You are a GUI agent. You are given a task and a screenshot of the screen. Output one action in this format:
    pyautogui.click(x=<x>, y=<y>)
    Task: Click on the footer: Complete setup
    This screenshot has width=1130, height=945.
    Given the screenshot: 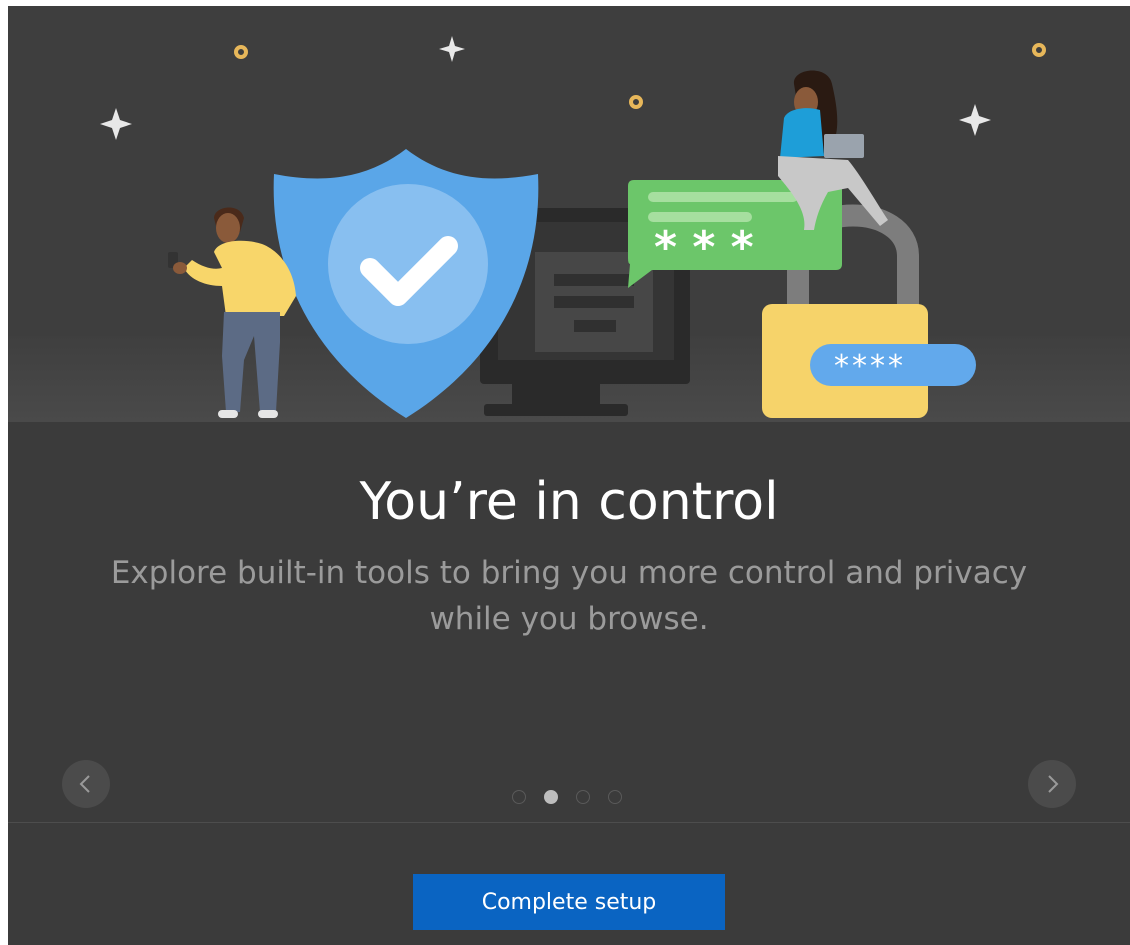 What is the action you would take?
    pyautogui.click(x=569, y=884)
    